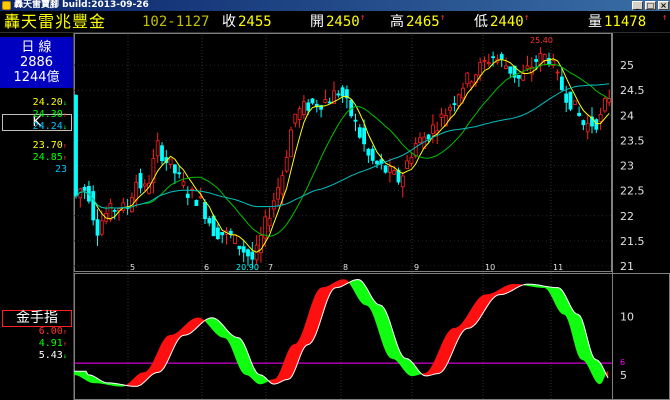  Describe the element at coordinates (270, 267) in the screenshot. I see `month-tick-label: 7` at that location.